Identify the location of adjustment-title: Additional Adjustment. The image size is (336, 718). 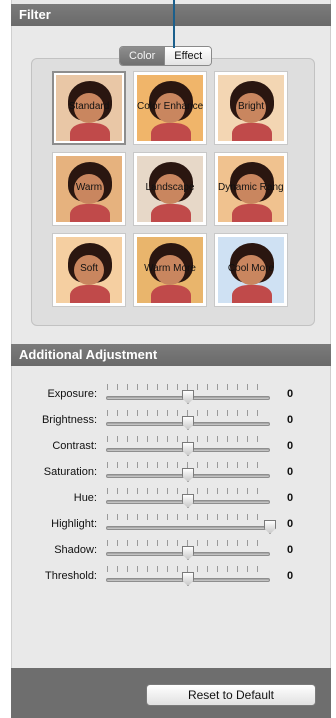
(88, 354).